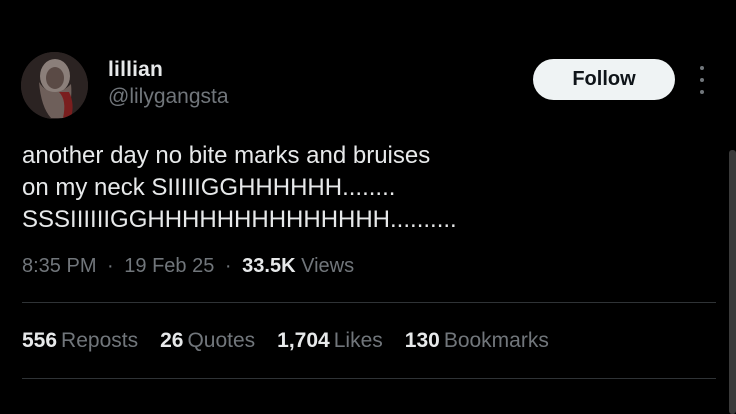 The width and height of the screenshot is (736, 414). I want to click on reposts-stat: 556 Reposts, so click(80, 341).